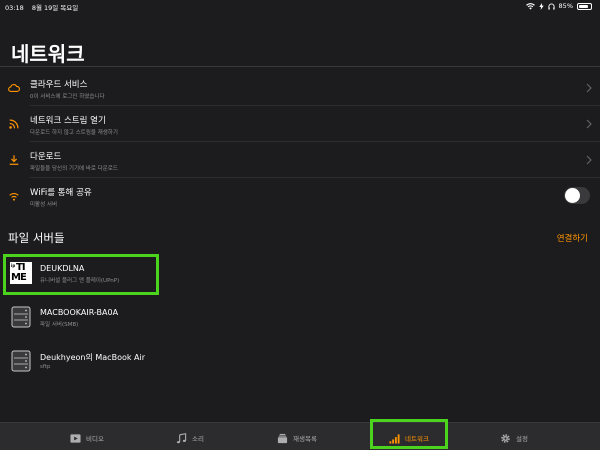  Describe the element at coordinates (14, 124) in the screenshot. I see `rss-stream-icon` at that location.